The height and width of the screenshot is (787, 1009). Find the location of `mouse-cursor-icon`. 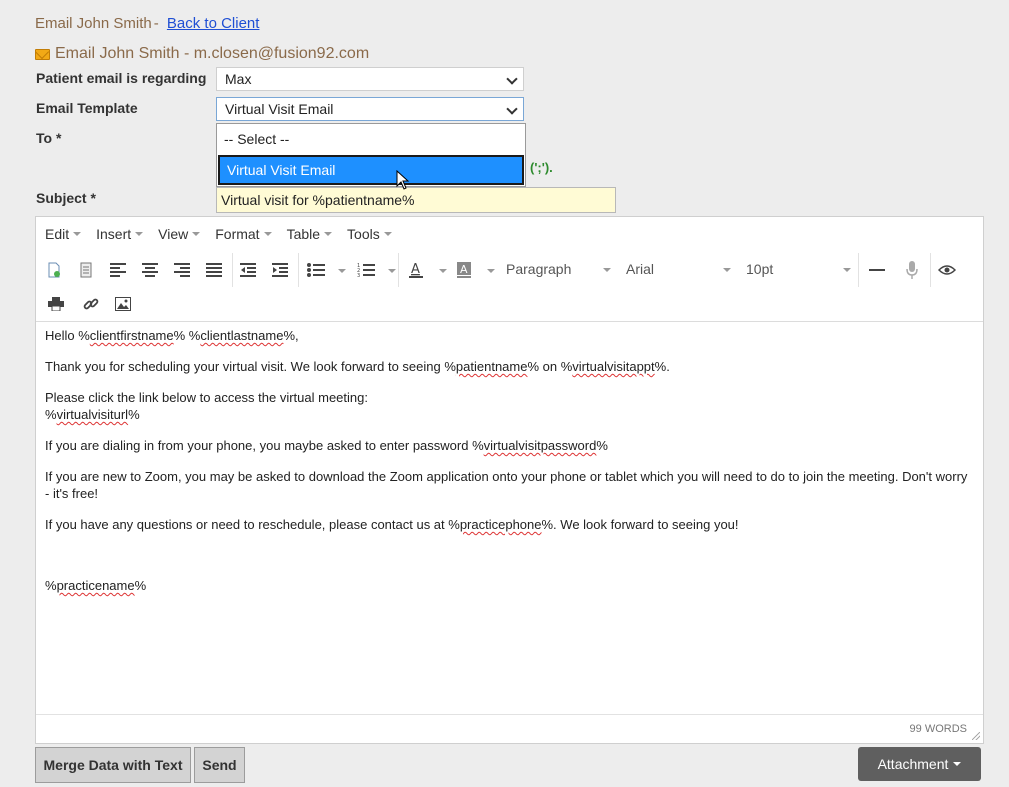

mouse-cursor-icon is located at coordinates (403, 180).